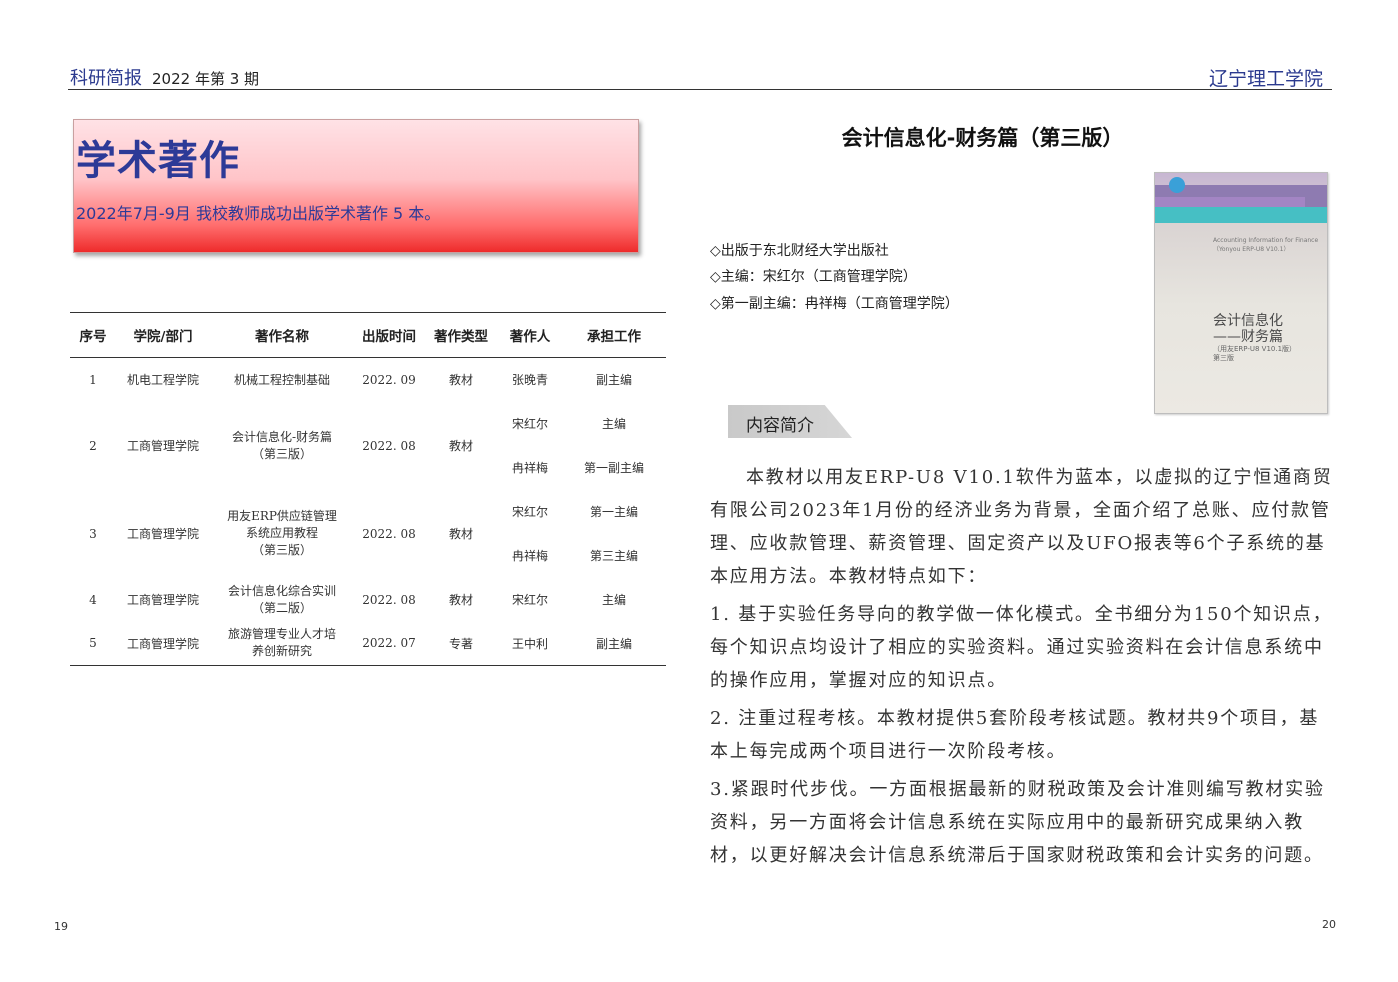  What do you see at coordinates (356, 186) in the screenshot?
I see `section-banner: 学术著作 2022年7月-9月 我校教师成功出版学术著作 5 本。` at bounding box center [356, 186].